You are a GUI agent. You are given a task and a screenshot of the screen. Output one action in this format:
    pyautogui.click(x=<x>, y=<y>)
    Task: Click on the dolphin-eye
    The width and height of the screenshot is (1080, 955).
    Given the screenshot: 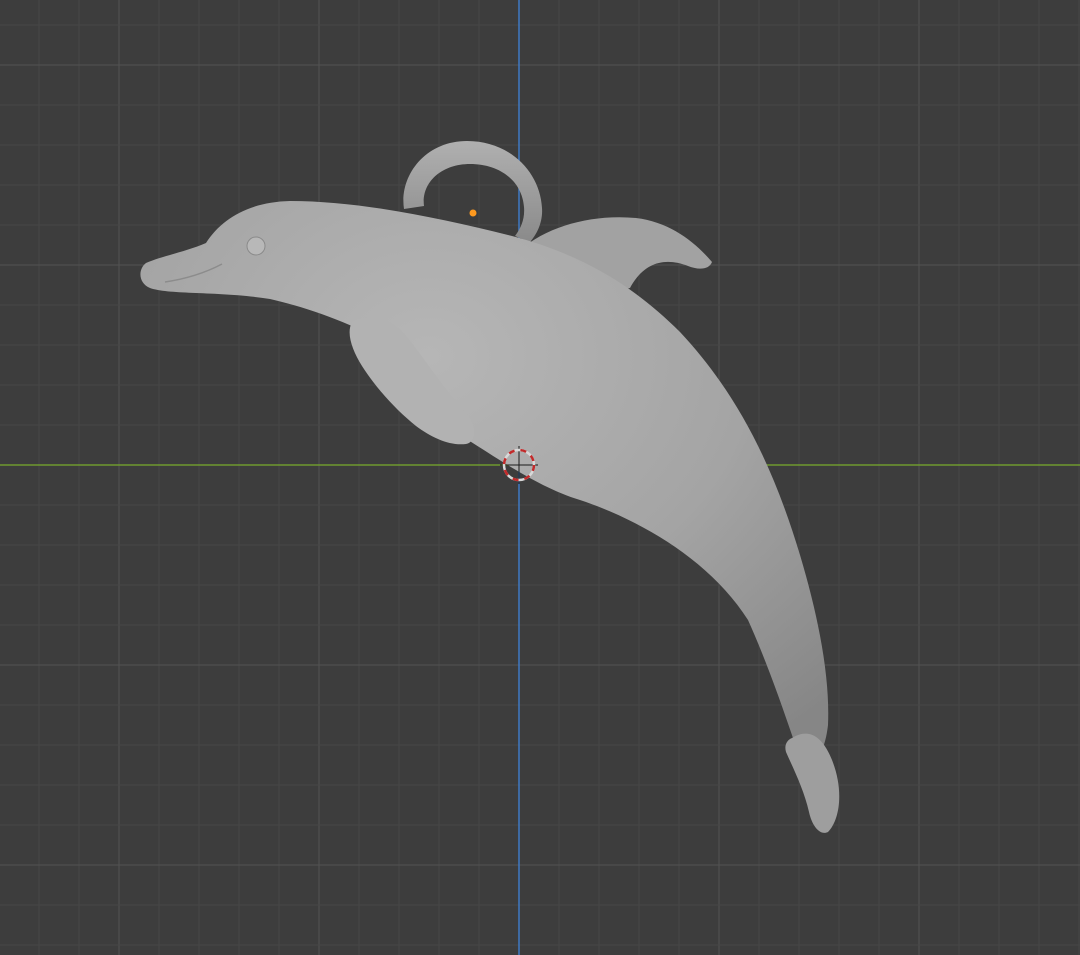 What is the action you would take?
    pyautogui.click(x=256, y=246)
    